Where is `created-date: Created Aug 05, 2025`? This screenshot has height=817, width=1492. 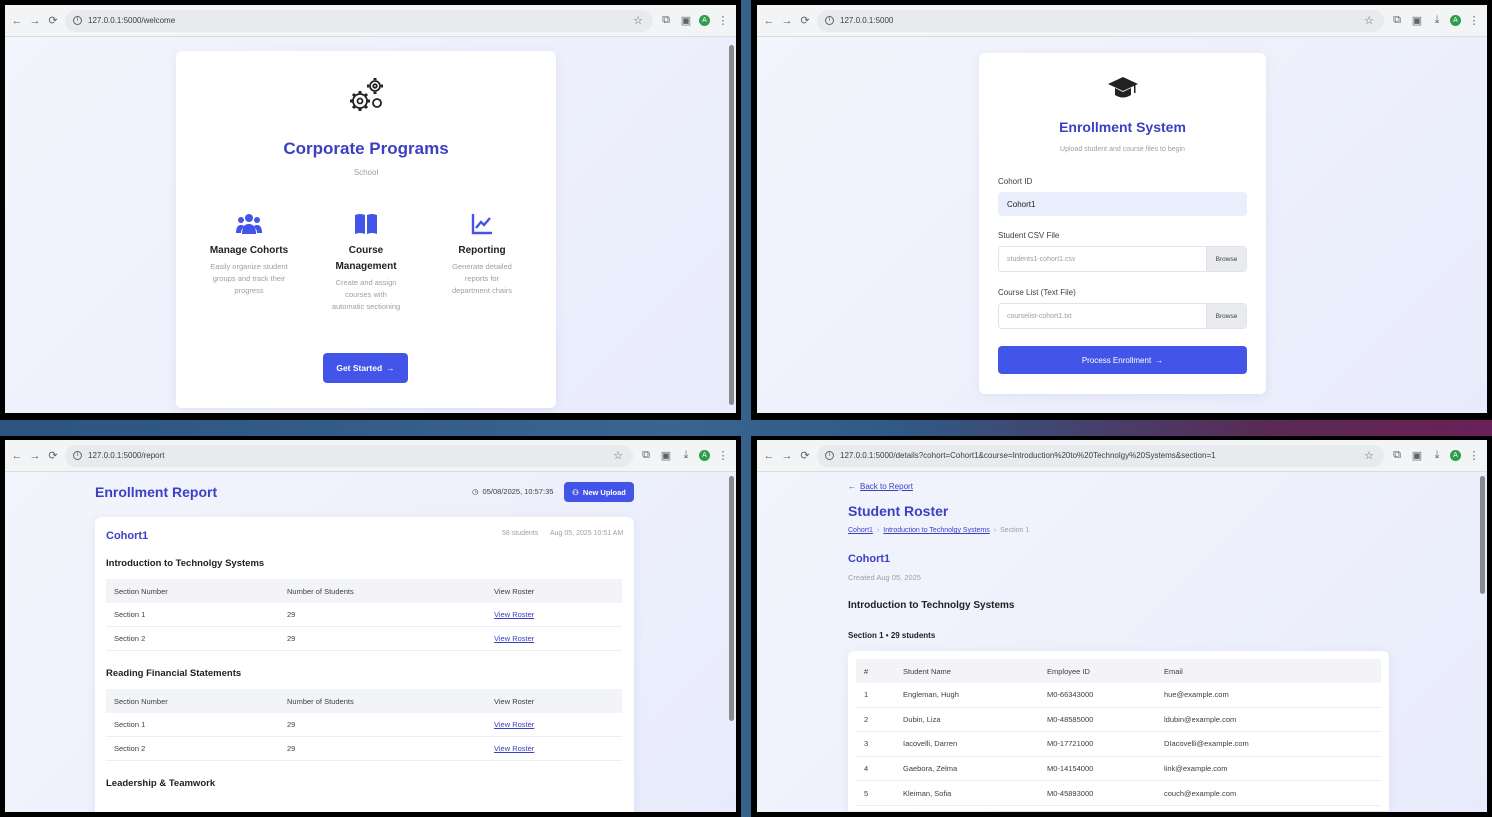 created-date: Created Aug 05, 2025 is located at coordinates (884, 577).